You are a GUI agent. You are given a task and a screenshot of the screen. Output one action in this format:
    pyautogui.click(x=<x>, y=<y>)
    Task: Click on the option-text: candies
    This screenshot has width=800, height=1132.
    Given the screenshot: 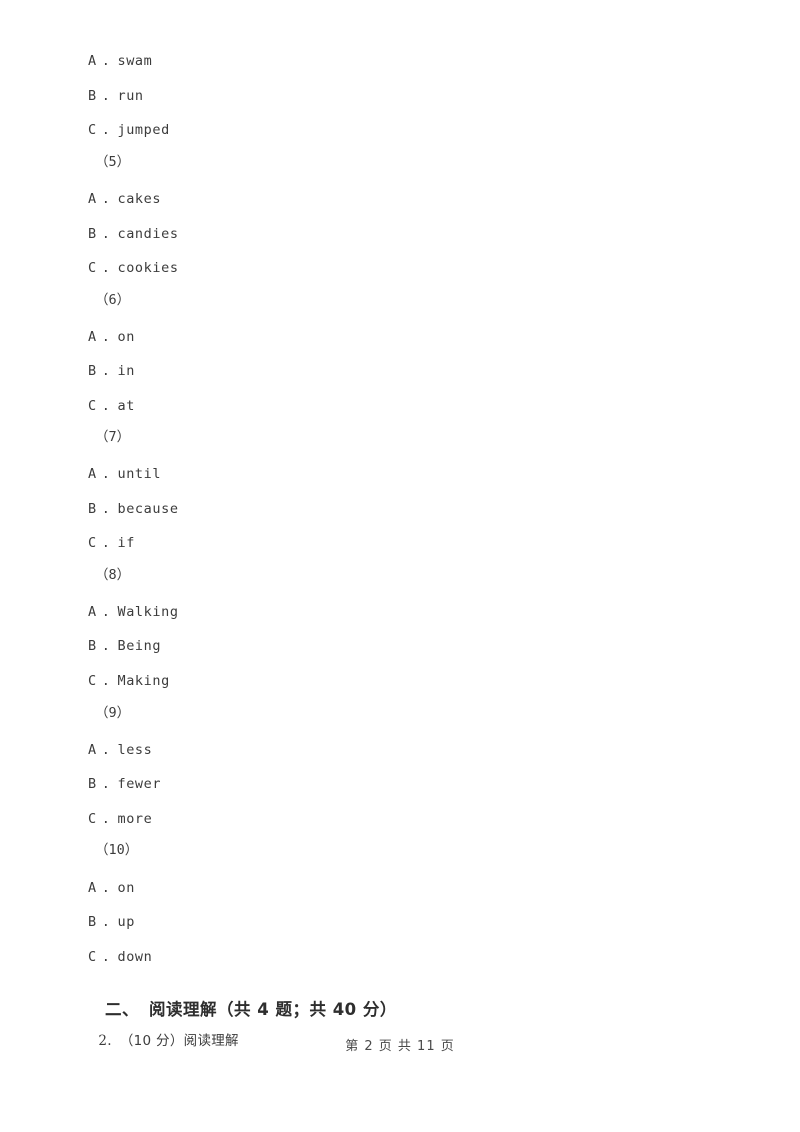 What is the action you would take?
    pyautogui.click(x=148, y=234)
    